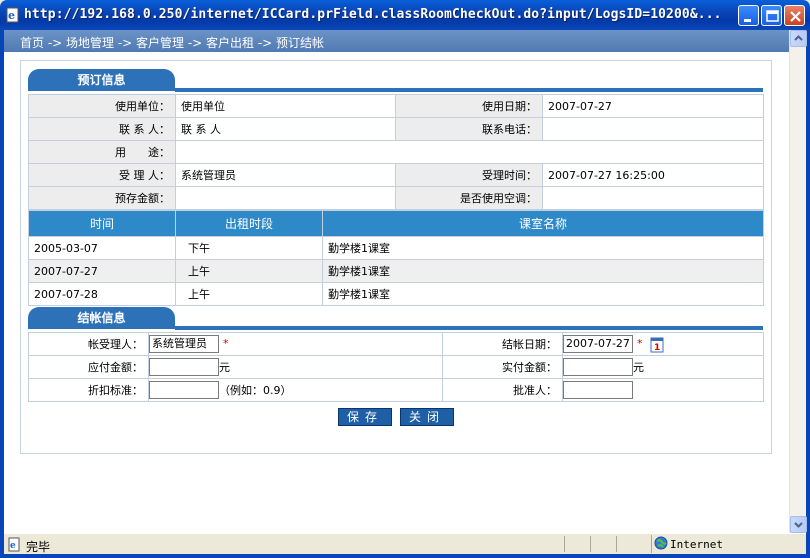  I want to click on checkout-date-label: 结帐日期：, so click(502, 344).